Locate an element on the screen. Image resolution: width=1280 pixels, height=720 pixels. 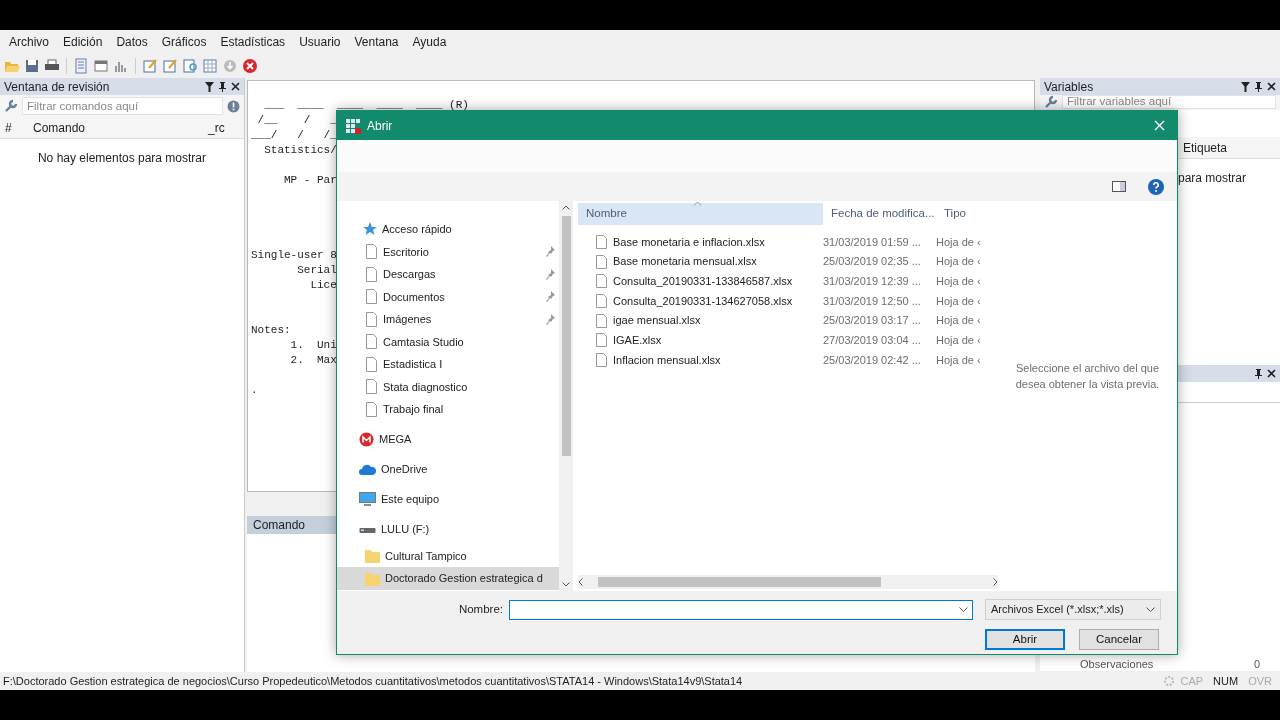
file-name: Base monetaria mensual.xlsx is located at coordinates (685, 261).